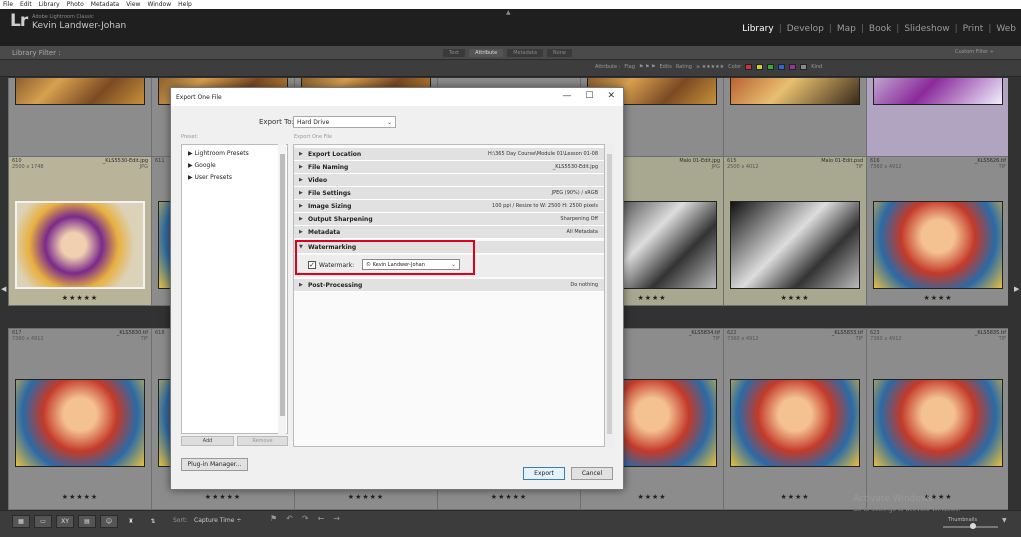  I want to click on people-view-icon: ☺, so click(109, 521).